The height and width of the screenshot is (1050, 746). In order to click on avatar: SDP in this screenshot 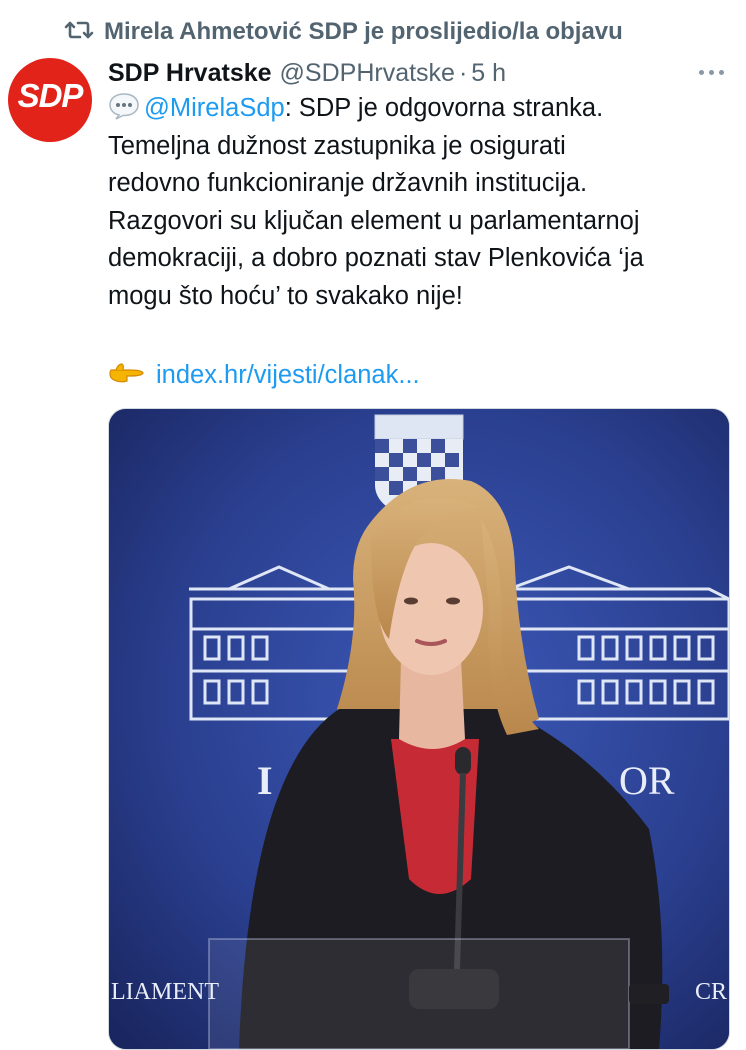, I will do `click(50, 100)`.